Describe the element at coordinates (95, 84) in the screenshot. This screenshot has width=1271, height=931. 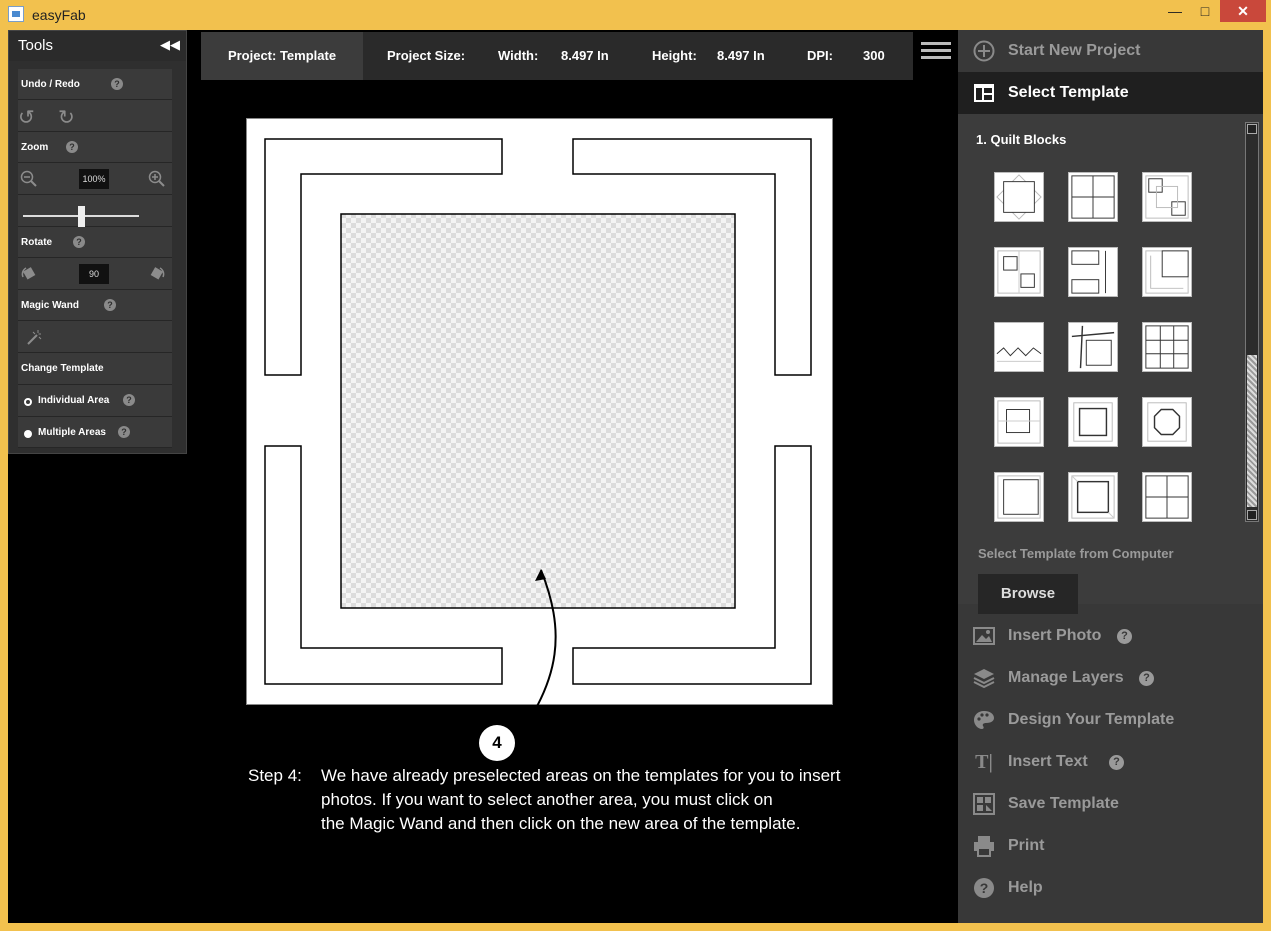
I see `undo-redo-row: Undo / Redo ?` at that location.